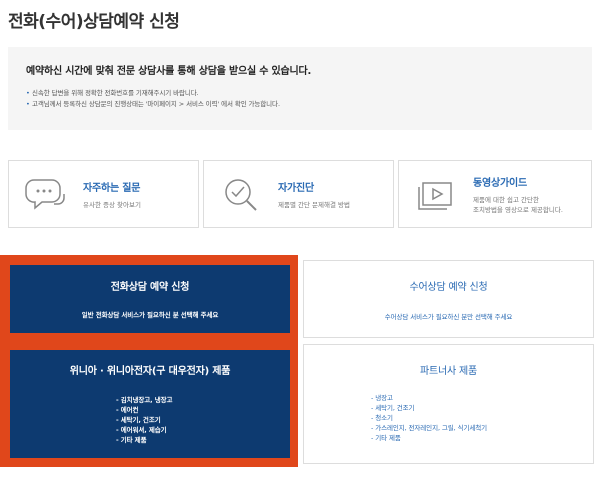 The width and height of the screenshot is (600, 477). What do you see at coordinates (448, 317) in the screenshot?
I see `sign-consult-subtitle: 수어상담 서비스가 필요하신 분만 선택해 주세요` at bounding box center [448, 317].